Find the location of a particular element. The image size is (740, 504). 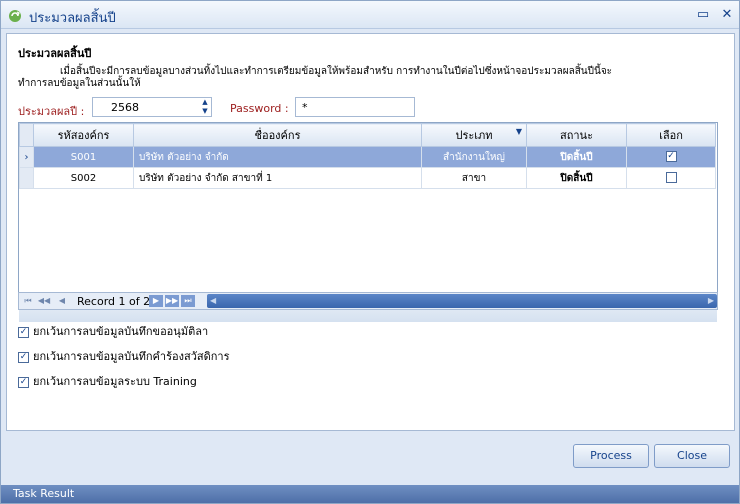

next-page-icon: ▶▶ is located at coordinates (172, 301).